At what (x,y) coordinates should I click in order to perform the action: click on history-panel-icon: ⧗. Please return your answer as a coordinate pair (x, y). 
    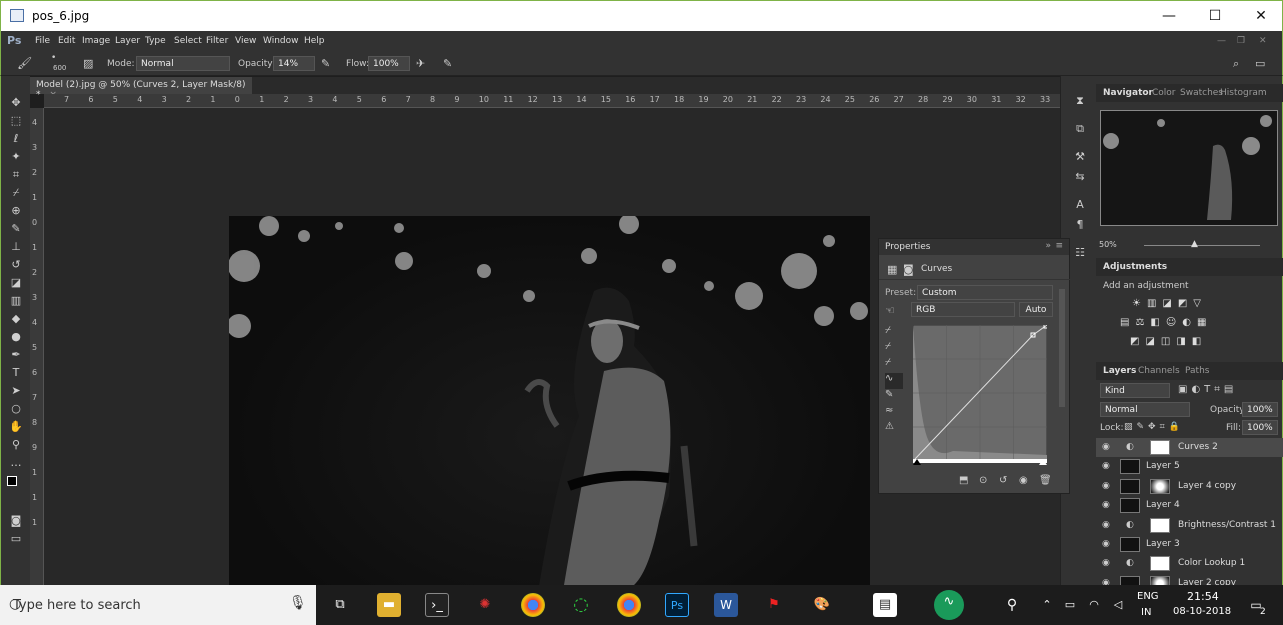
    Looking at the image, I should click on (1080, 101).